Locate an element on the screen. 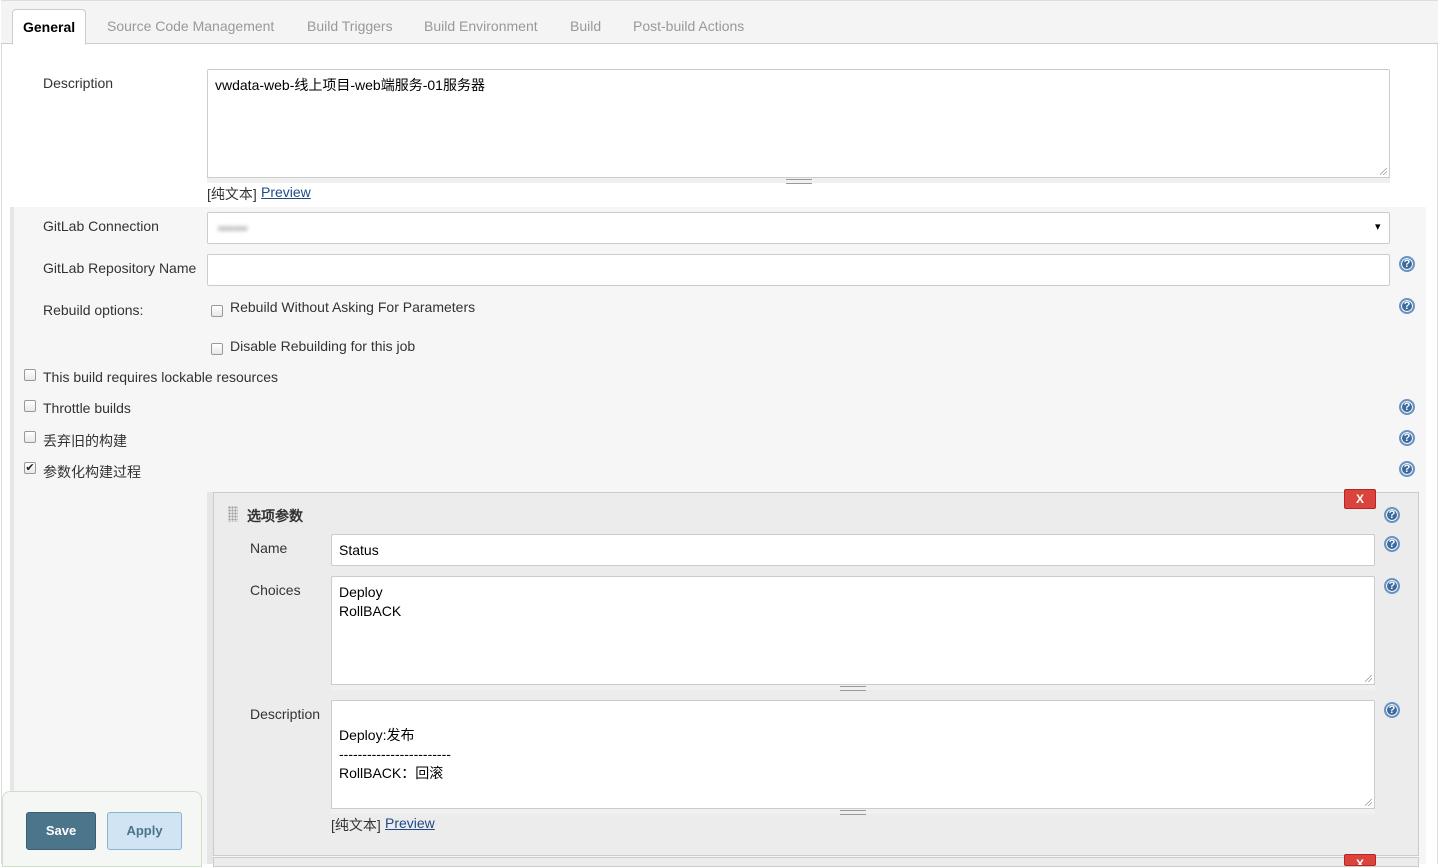 The image size is (1446, 867). next-delete-parameter-button: X is located at coordinates (1360, 860).